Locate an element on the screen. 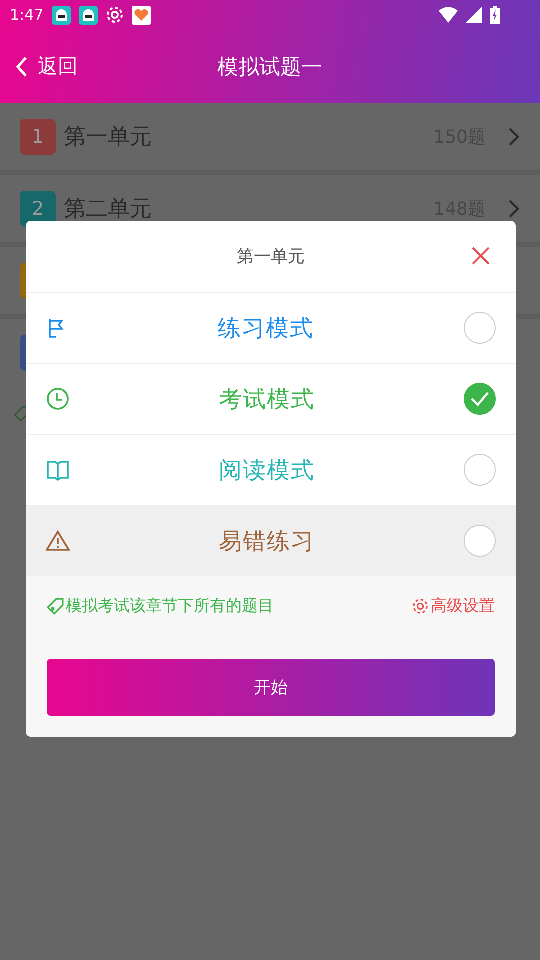  battery-icon is located at coordinates (495, 15).